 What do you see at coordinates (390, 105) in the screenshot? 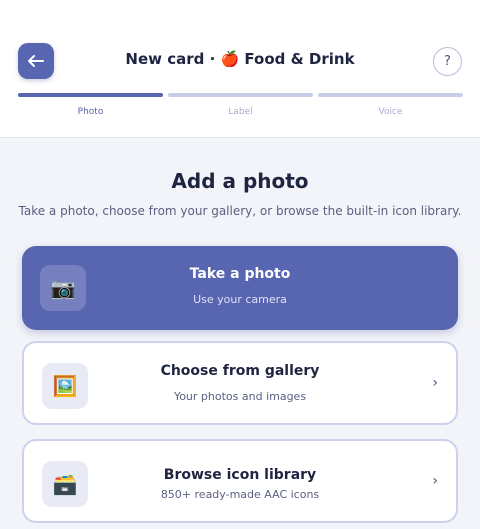
I see `step-voice: Voice` at bounding box center [390, 105].